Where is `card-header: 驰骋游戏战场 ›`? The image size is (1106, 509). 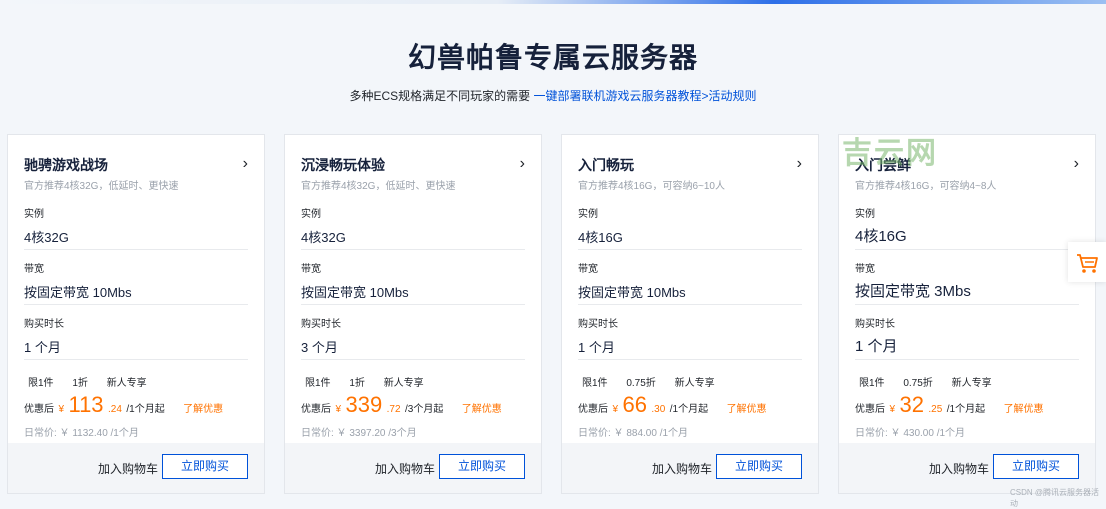 card-header: 驰骋游戏战场 › is located at coordinates (136, 165).